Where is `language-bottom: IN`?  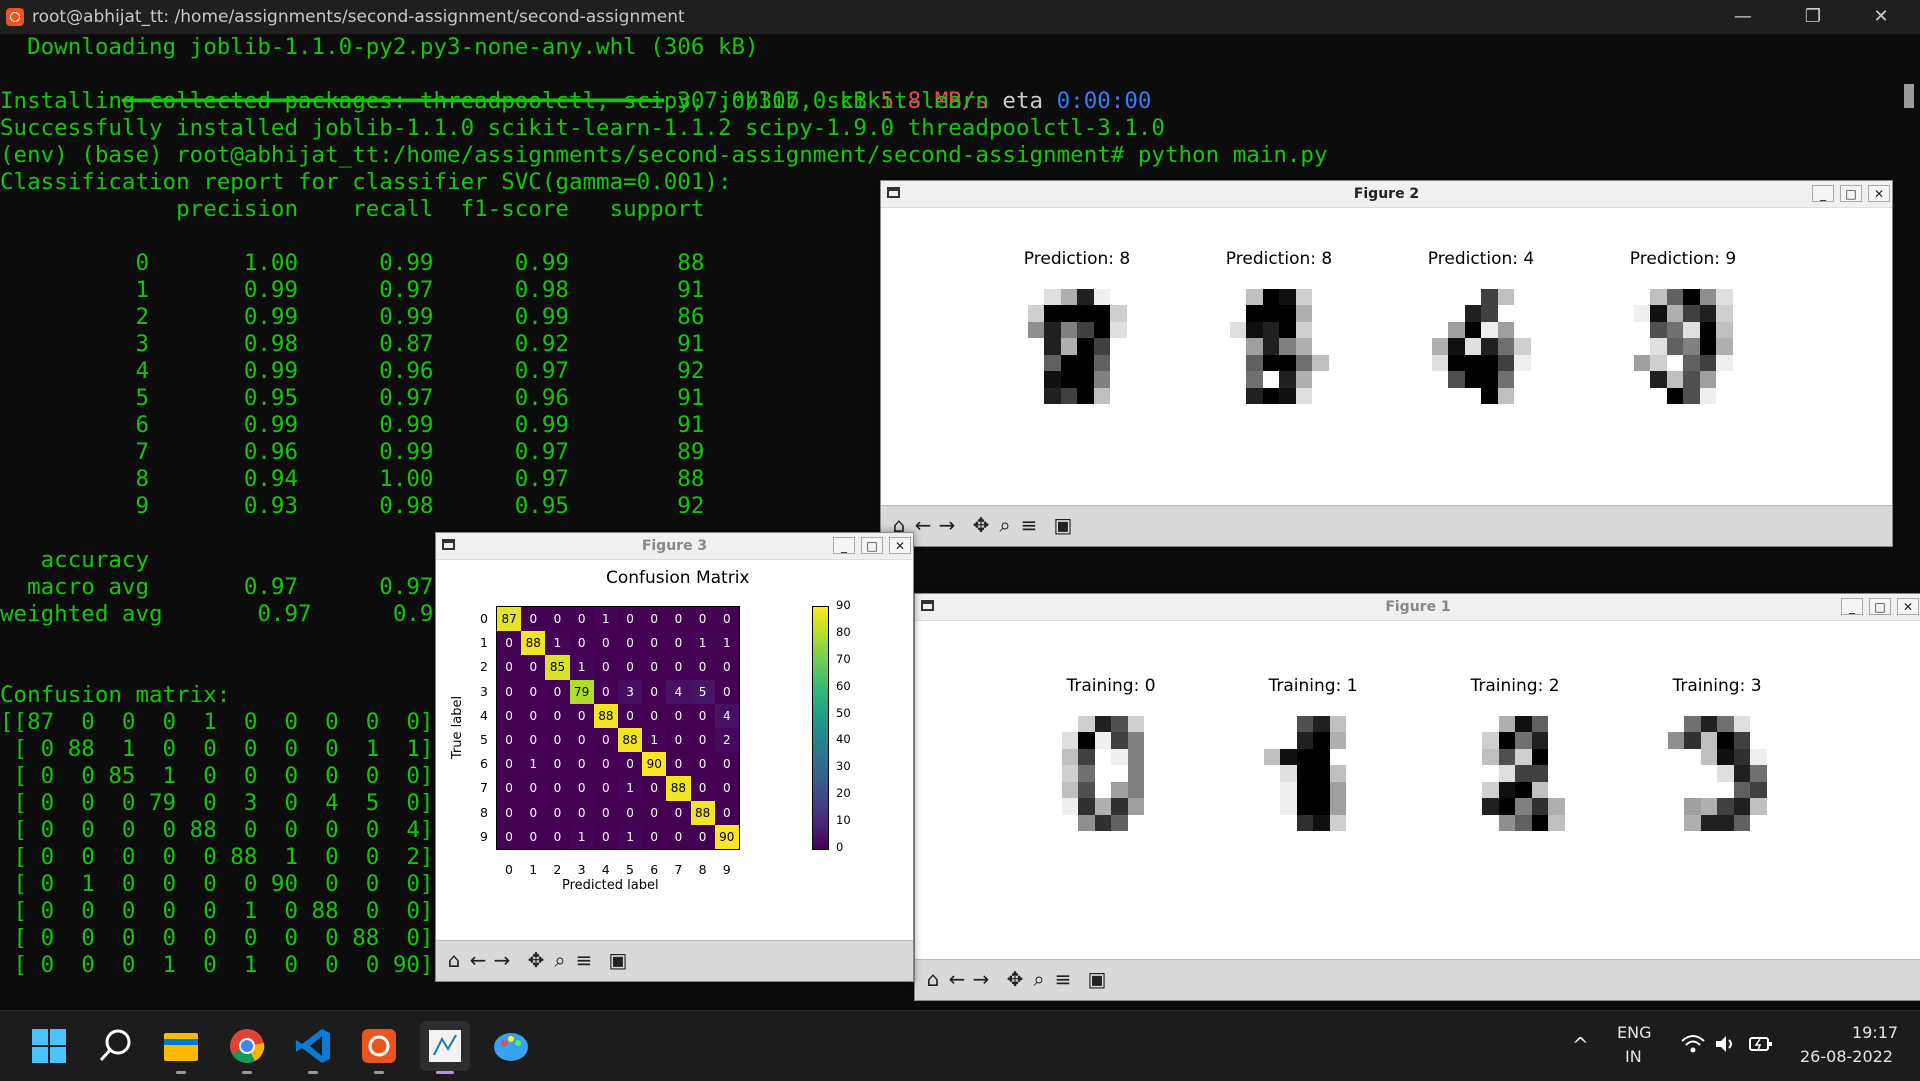 language-bottom: IN is located at coordinates (1633, 1056).